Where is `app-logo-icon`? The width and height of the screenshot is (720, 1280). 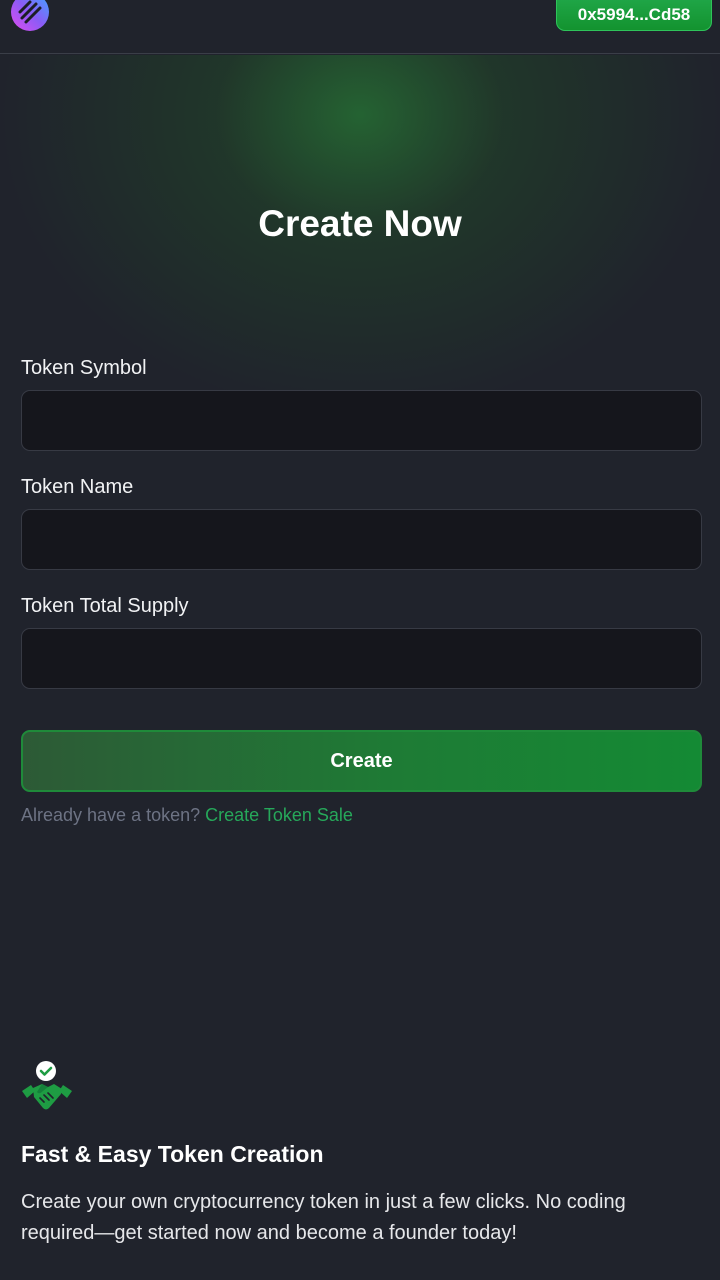
app-logo-icon is located at coordinates (30, 16).